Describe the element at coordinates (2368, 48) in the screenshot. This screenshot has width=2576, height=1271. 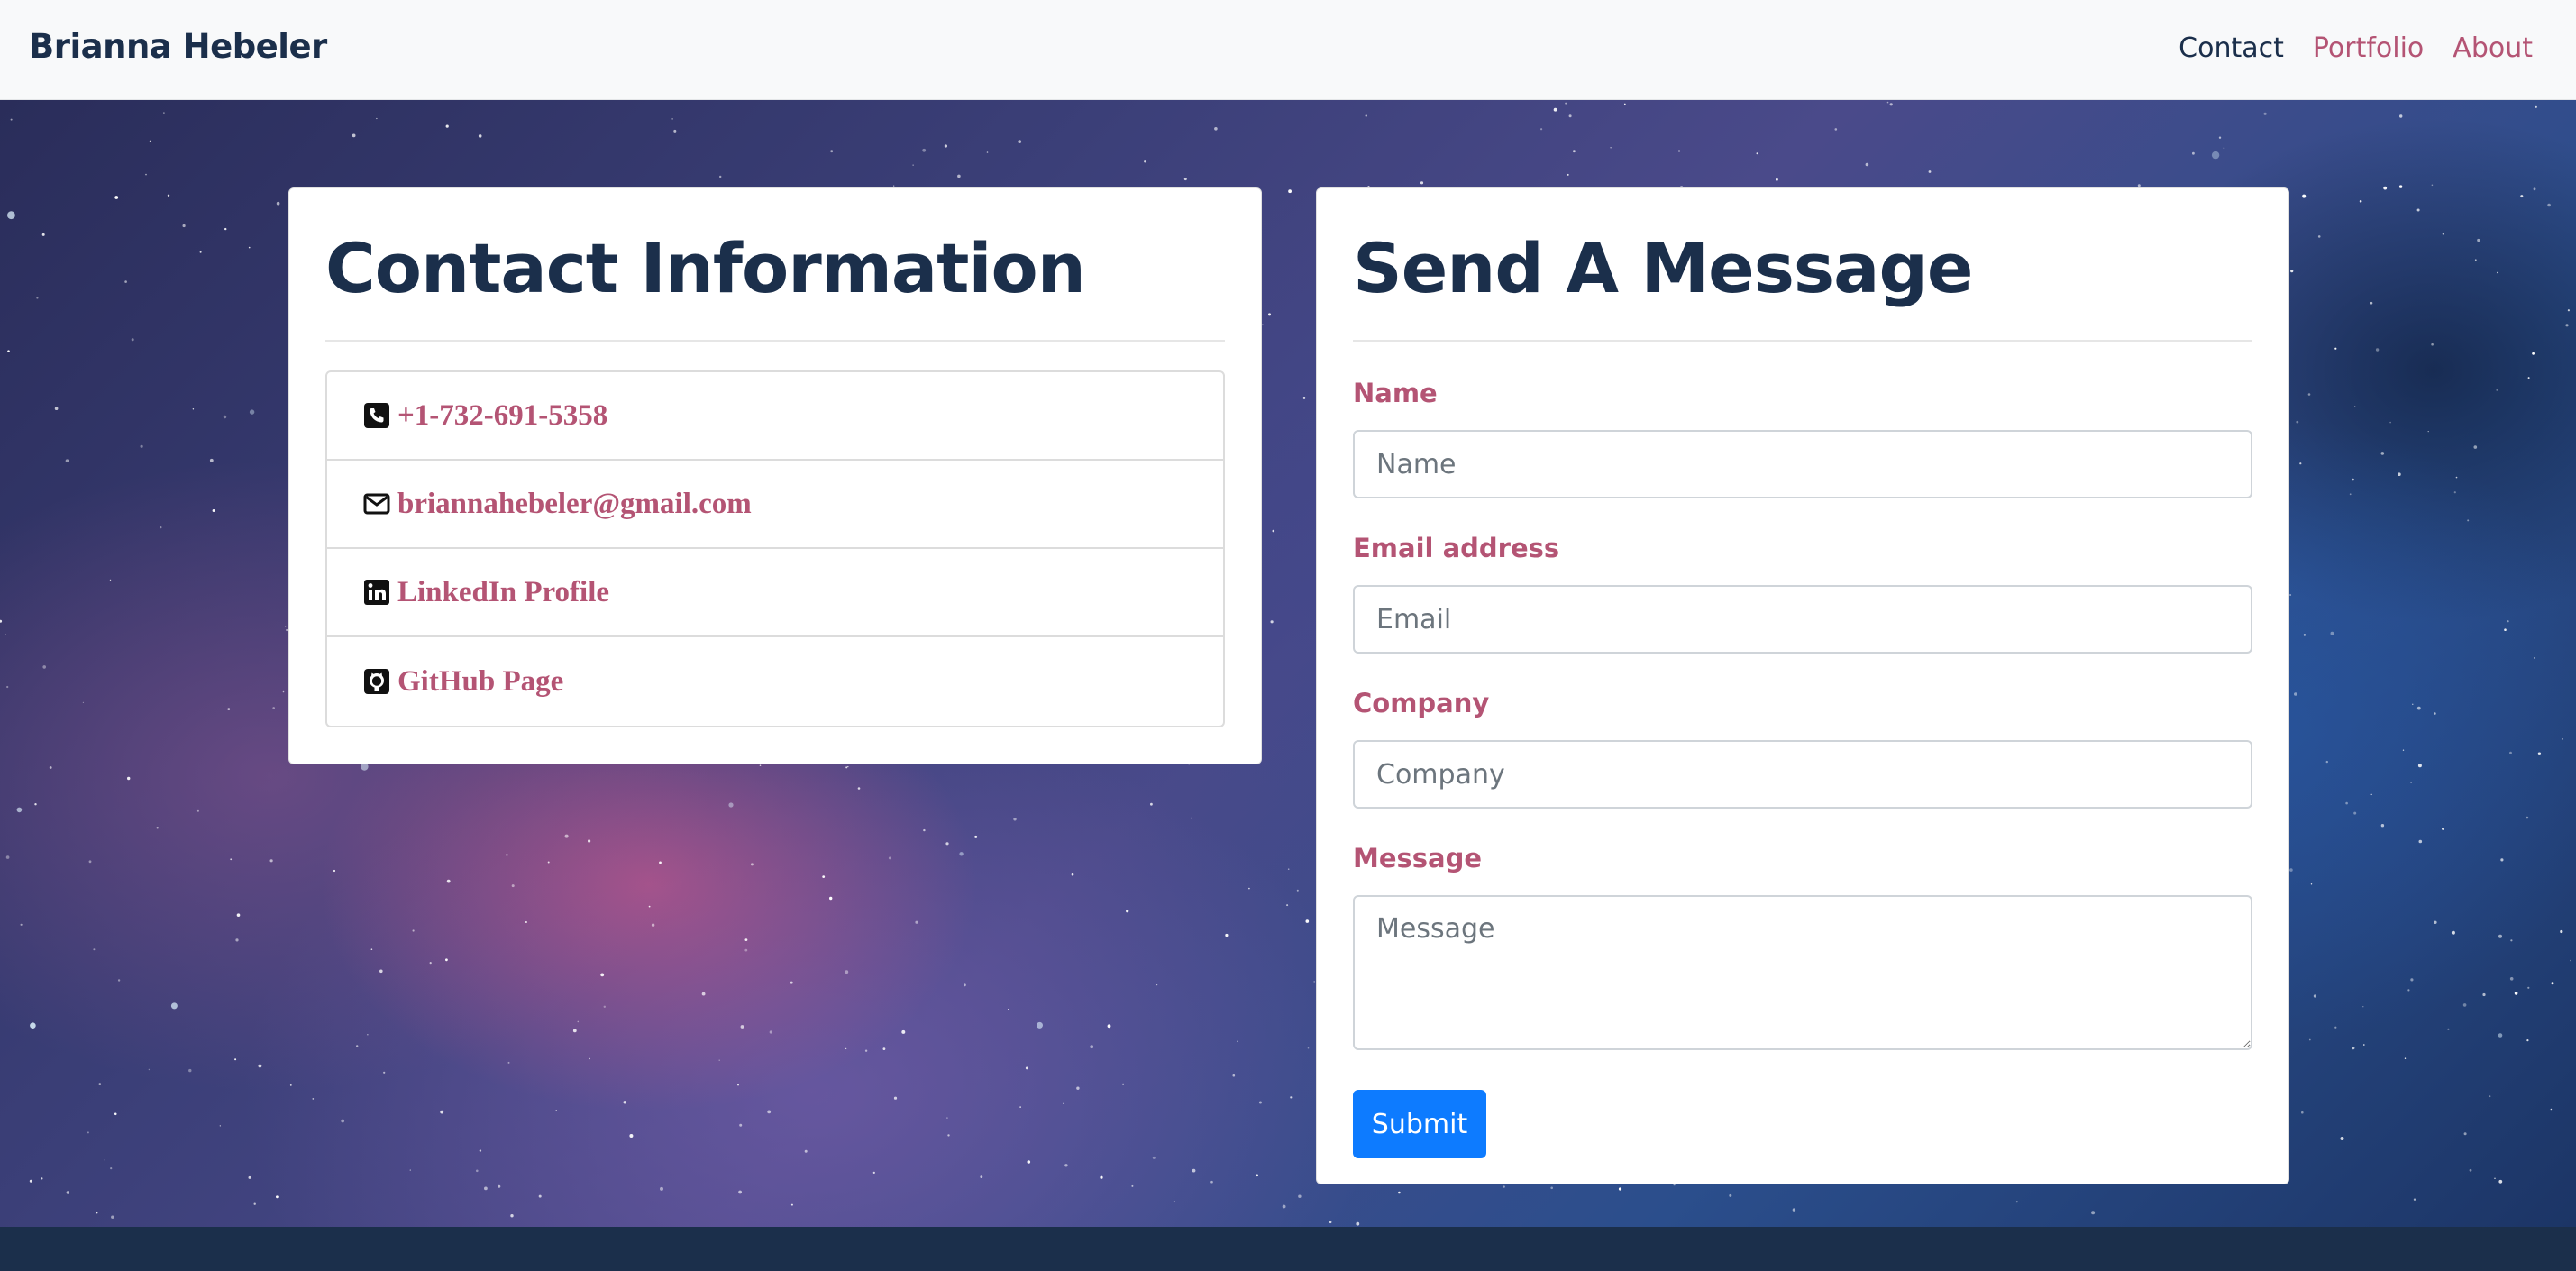
I see `nav-portfolio: Portfolio` at that location.